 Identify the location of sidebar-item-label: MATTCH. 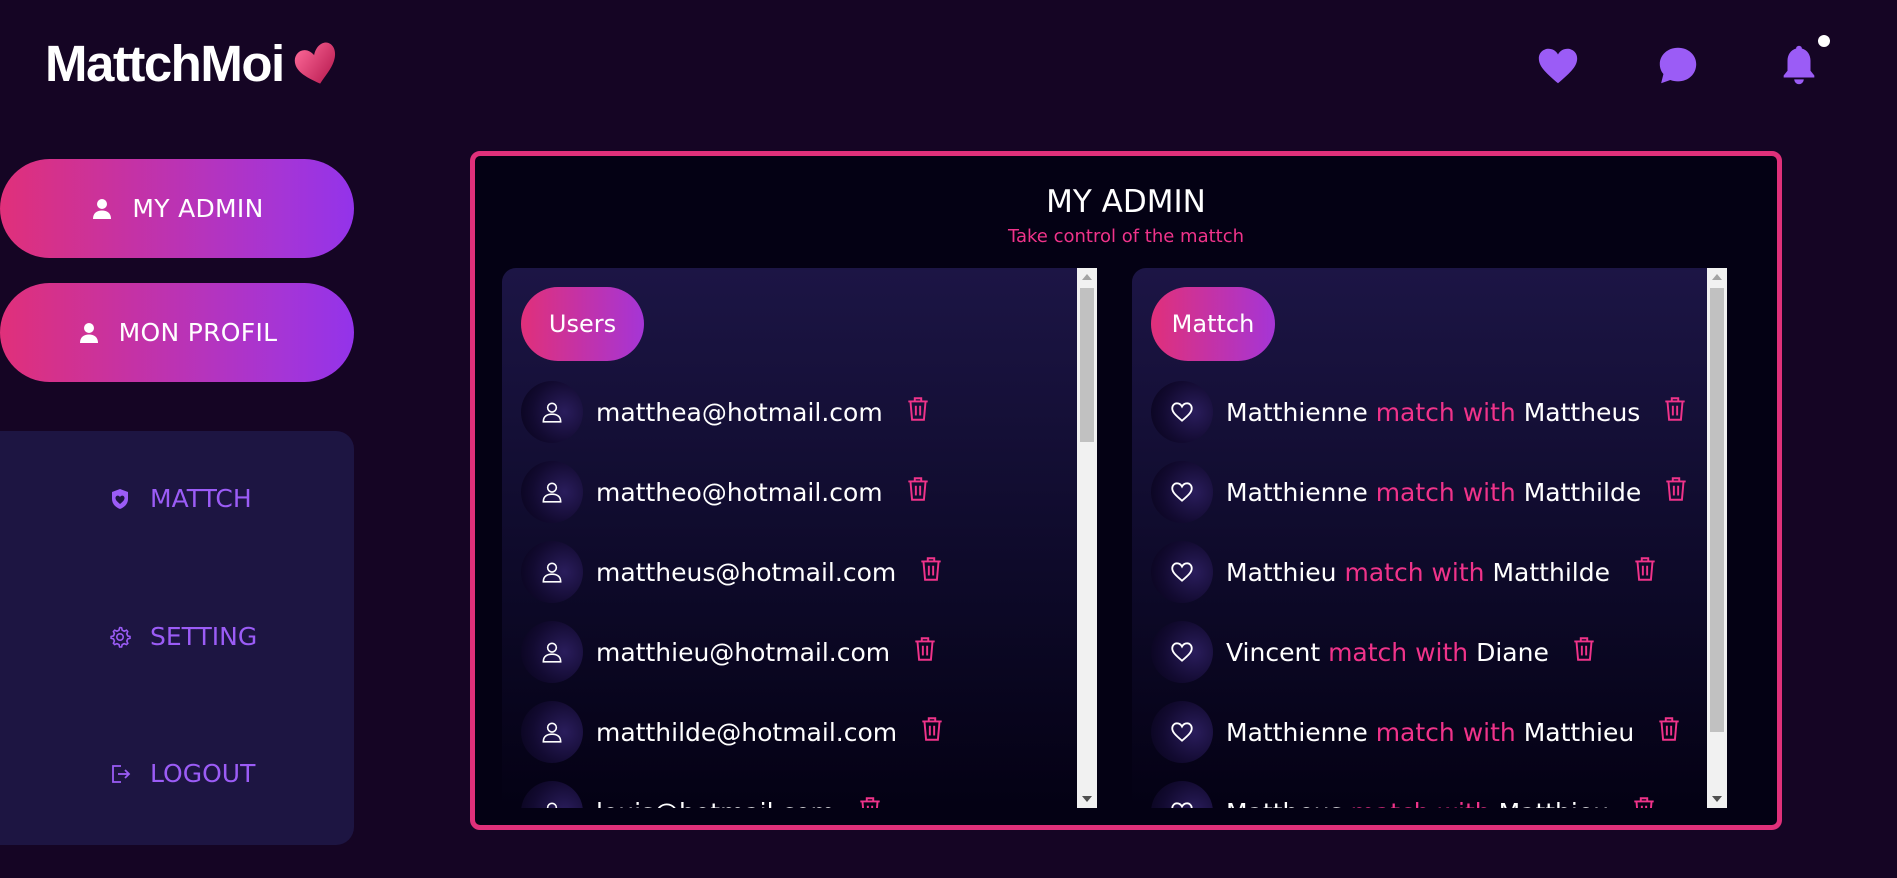
(201, 498).